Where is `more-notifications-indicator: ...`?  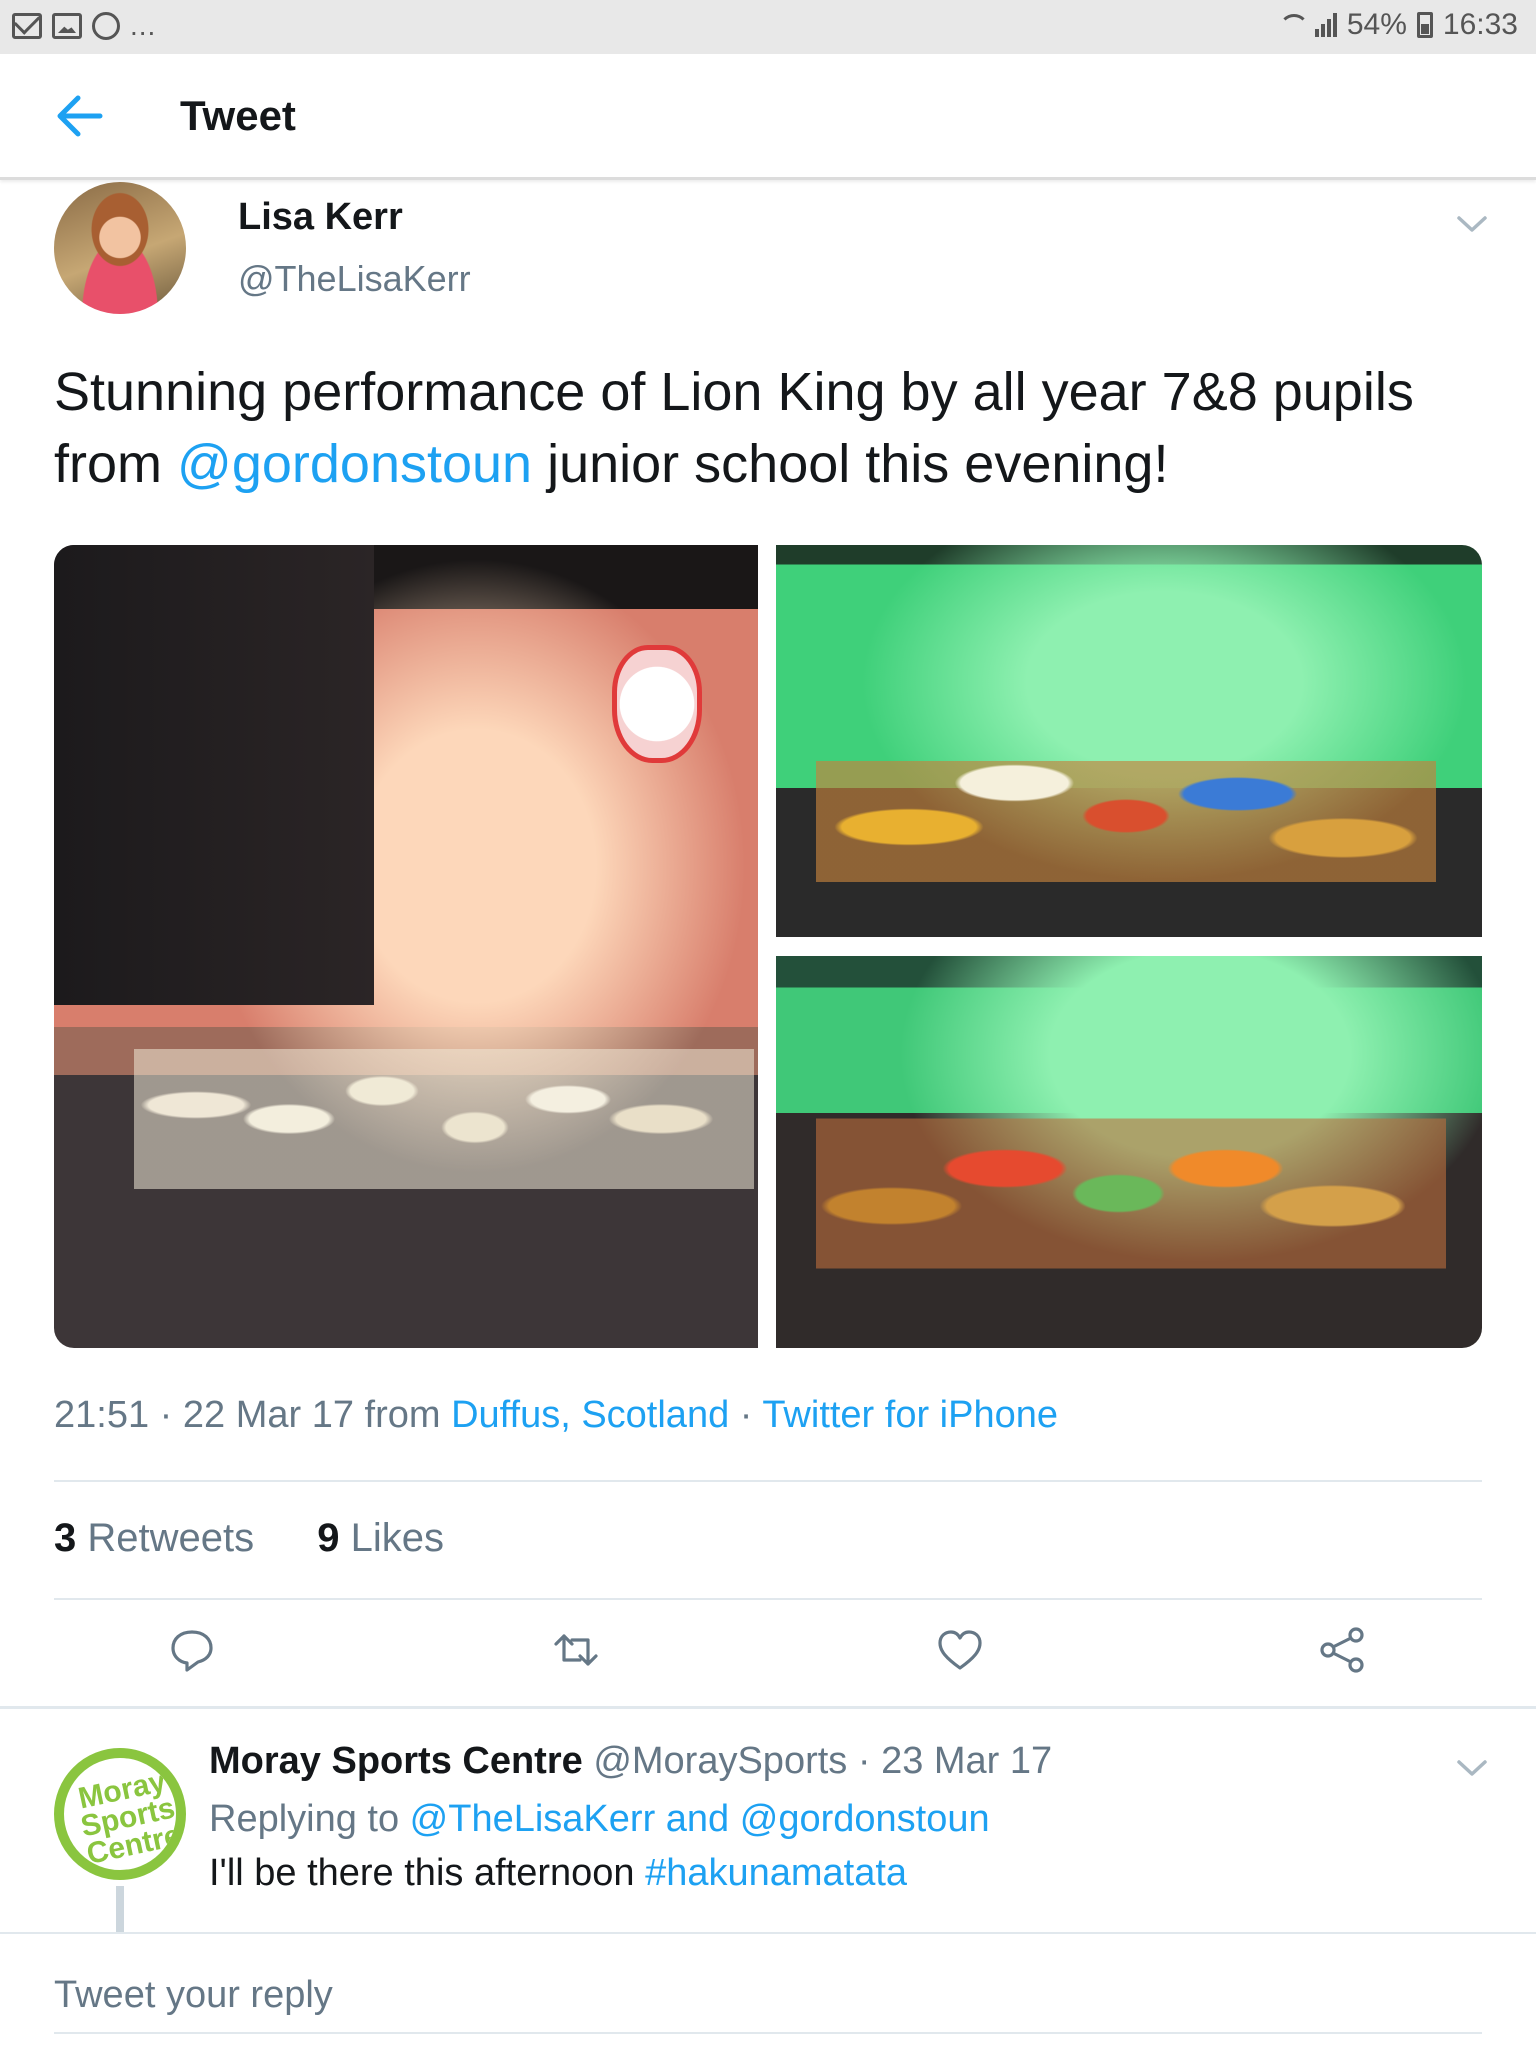 more-notifications-indicator: ... is located at coordinates (143, 25).